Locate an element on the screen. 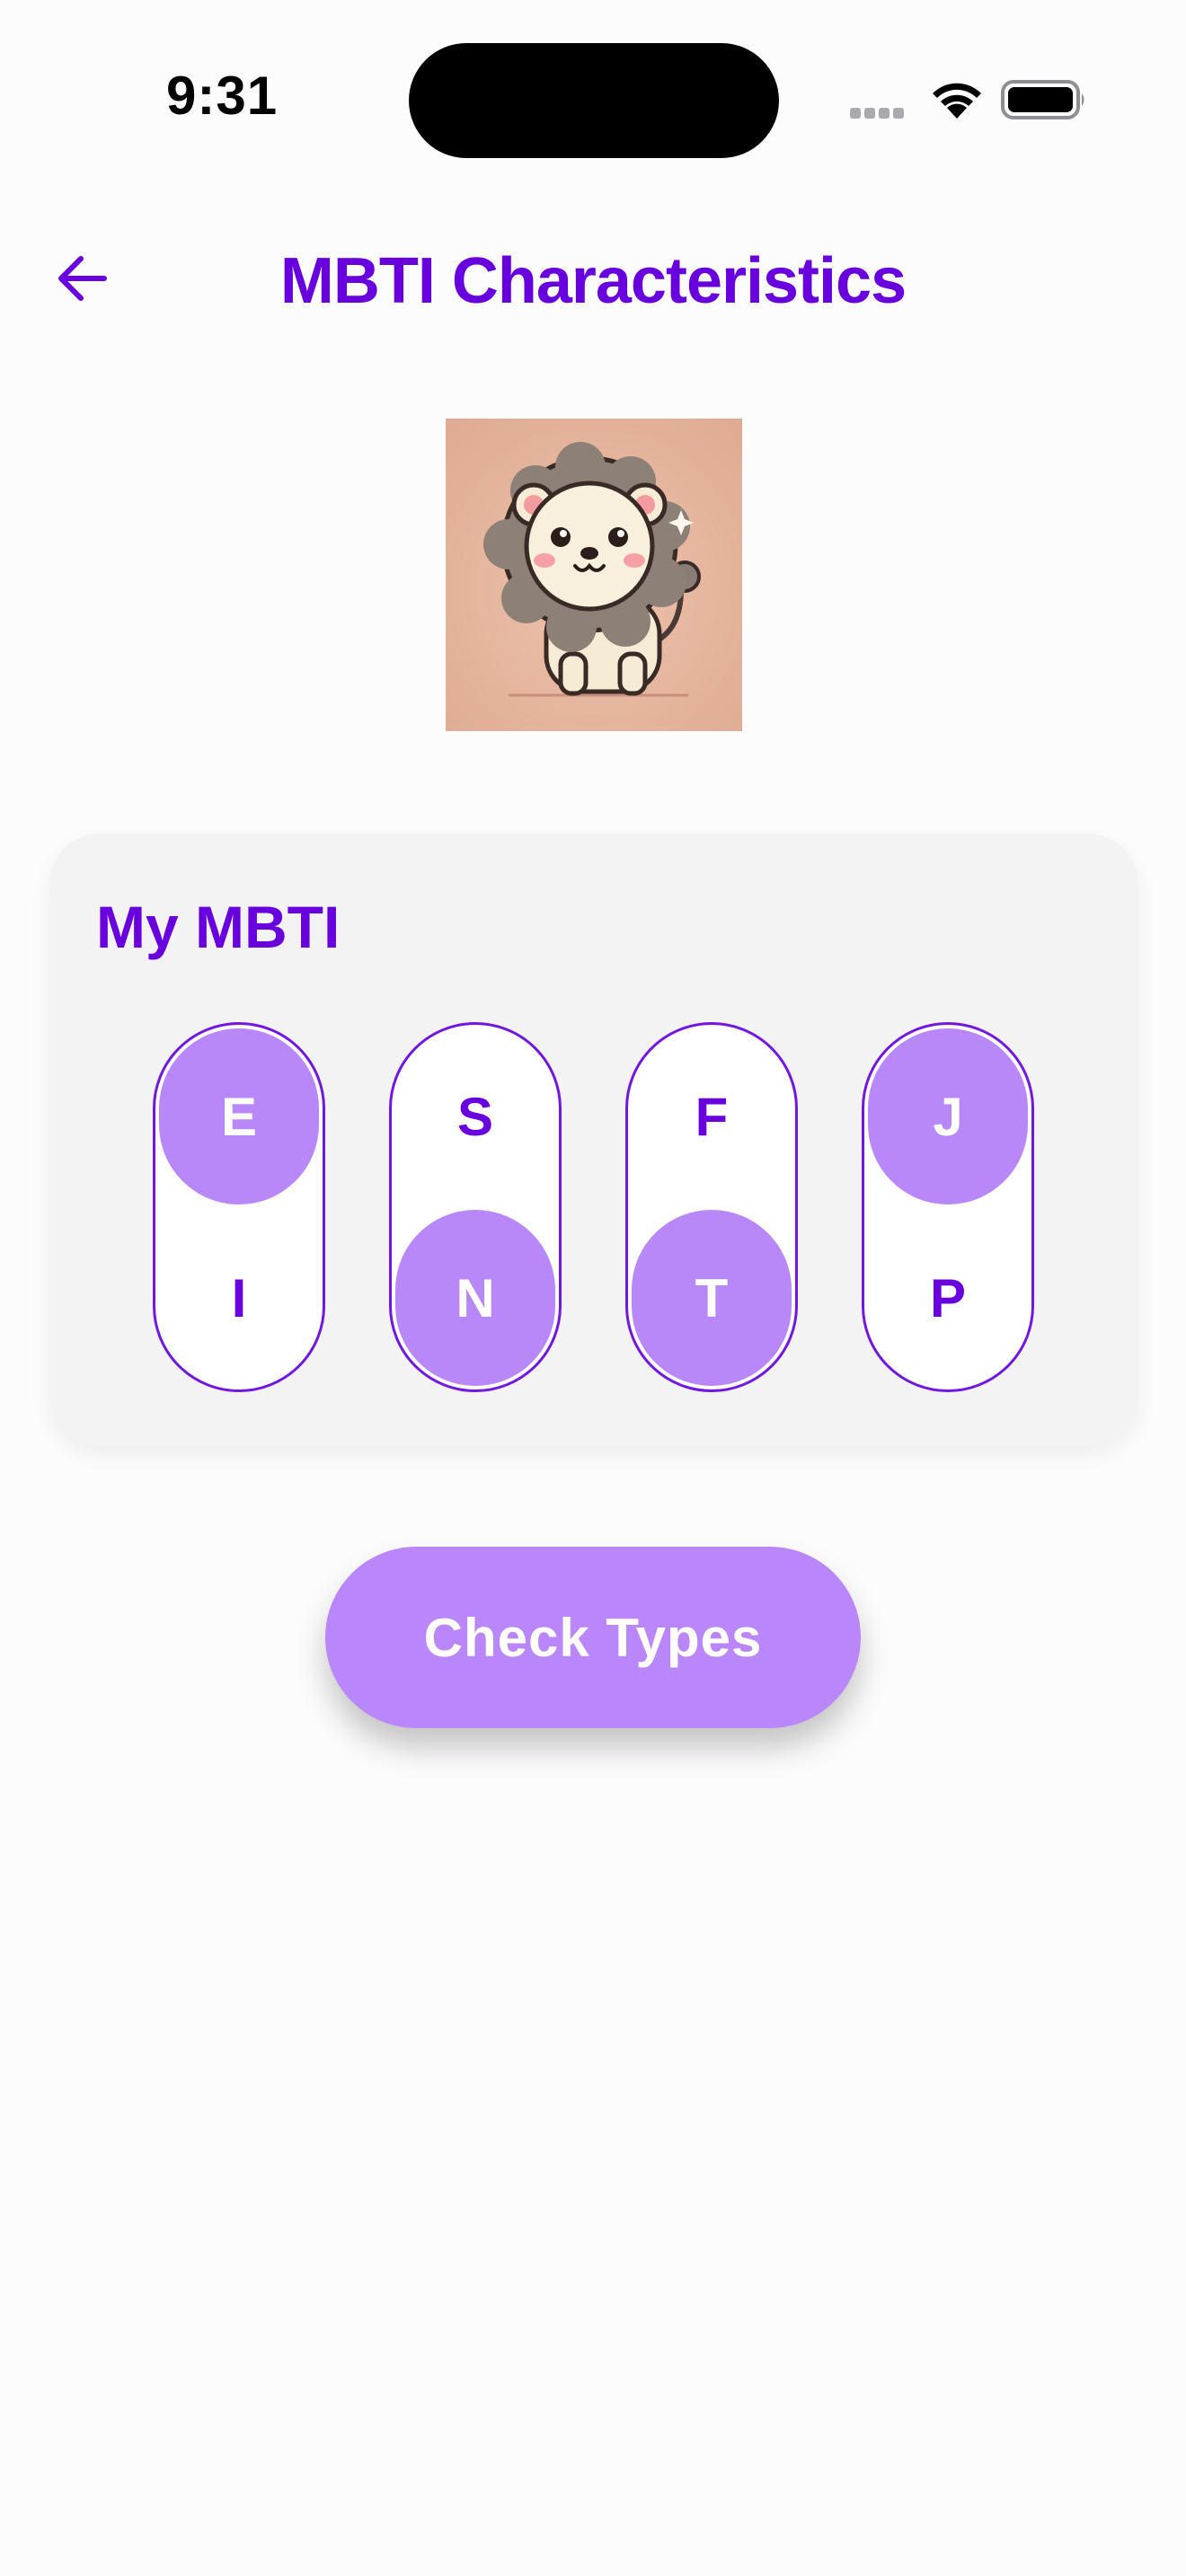  toggle-f-t: F T is located at coordinates (711, 1207).